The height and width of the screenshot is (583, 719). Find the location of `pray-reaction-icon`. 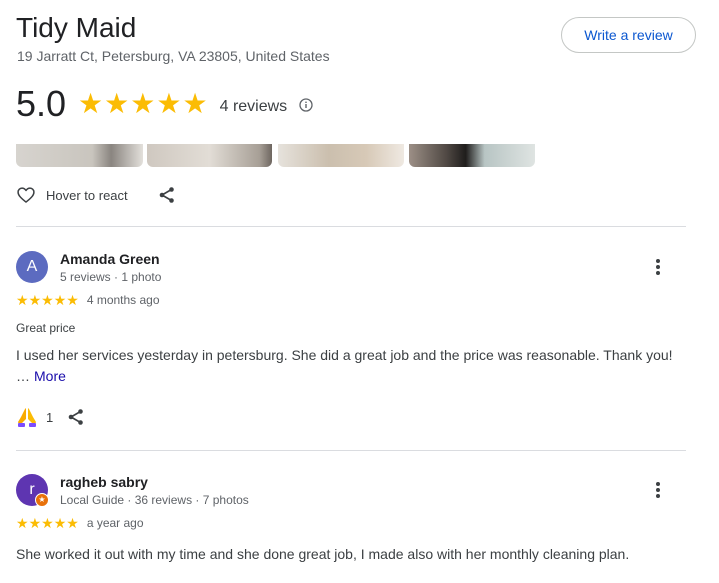

pray-reaction-icon is located at coordinates (27, 417).